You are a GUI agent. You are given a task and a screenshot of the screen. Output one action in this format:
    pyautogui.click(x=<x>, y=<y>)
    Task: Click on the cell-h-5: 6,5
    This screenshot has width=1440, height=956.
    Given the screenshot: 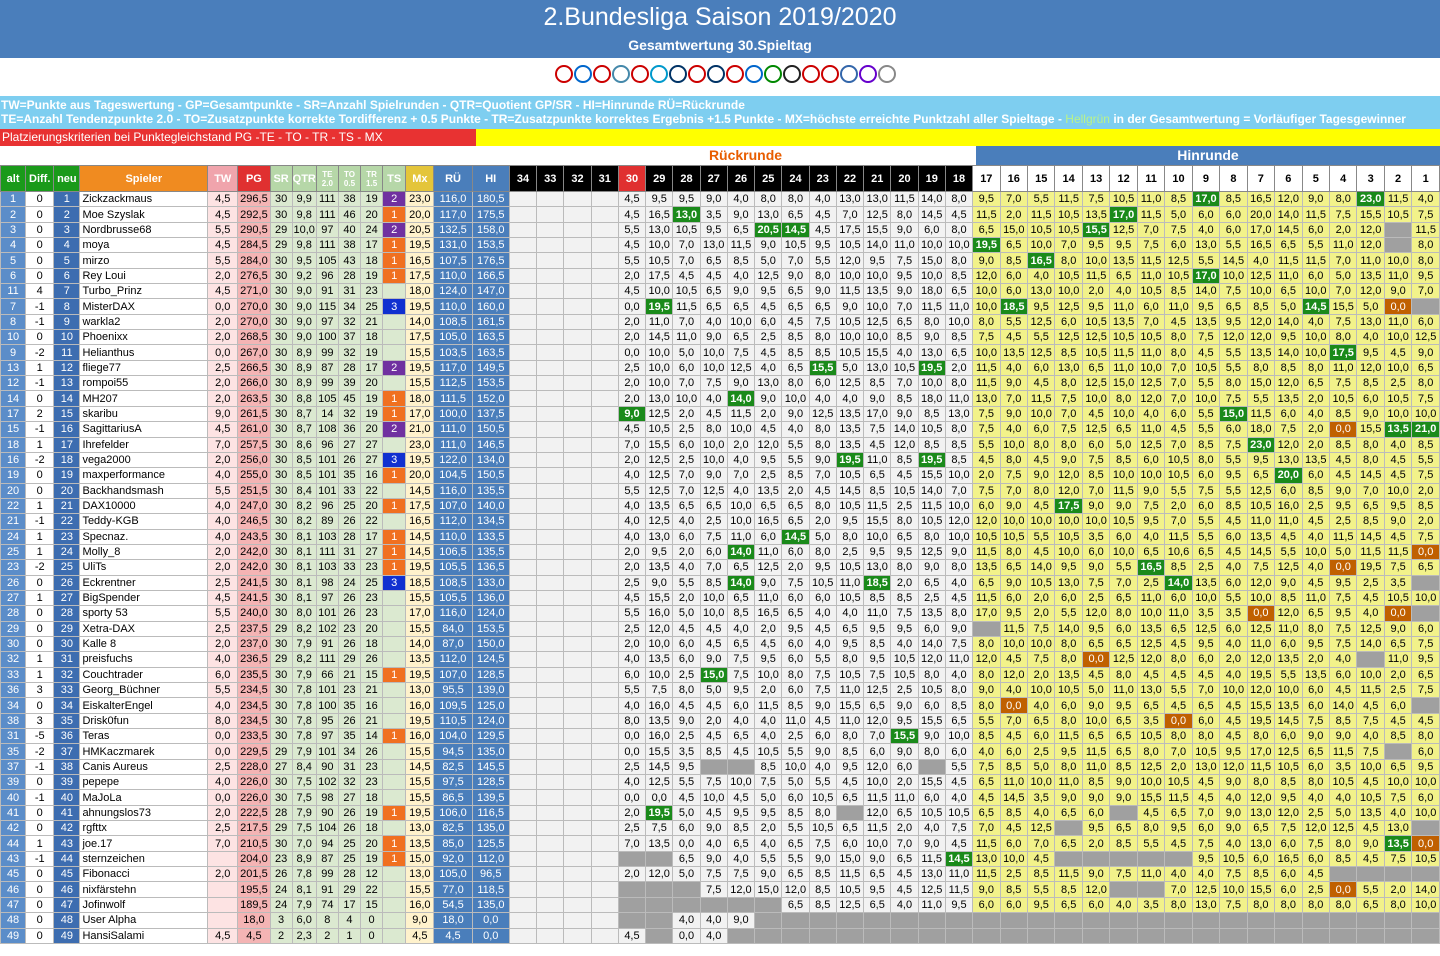 What is the action you would take?
    pyautogui.click(x=1315, y=751)
    